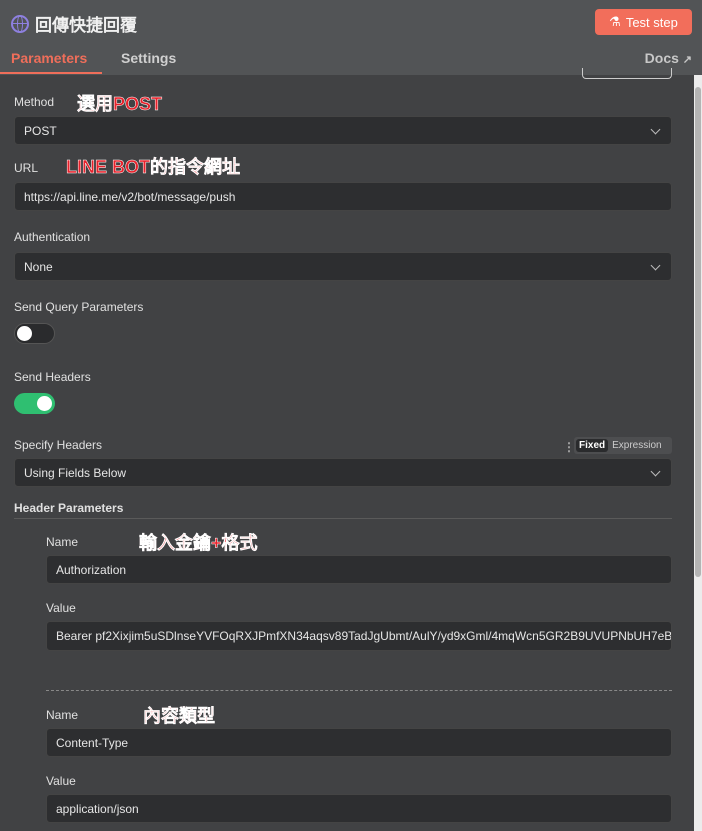 The image size is (702, 831). Describe the element at coordinates (52, 377) in the screenshot. I see `headers-label: Send Headers` at that location.